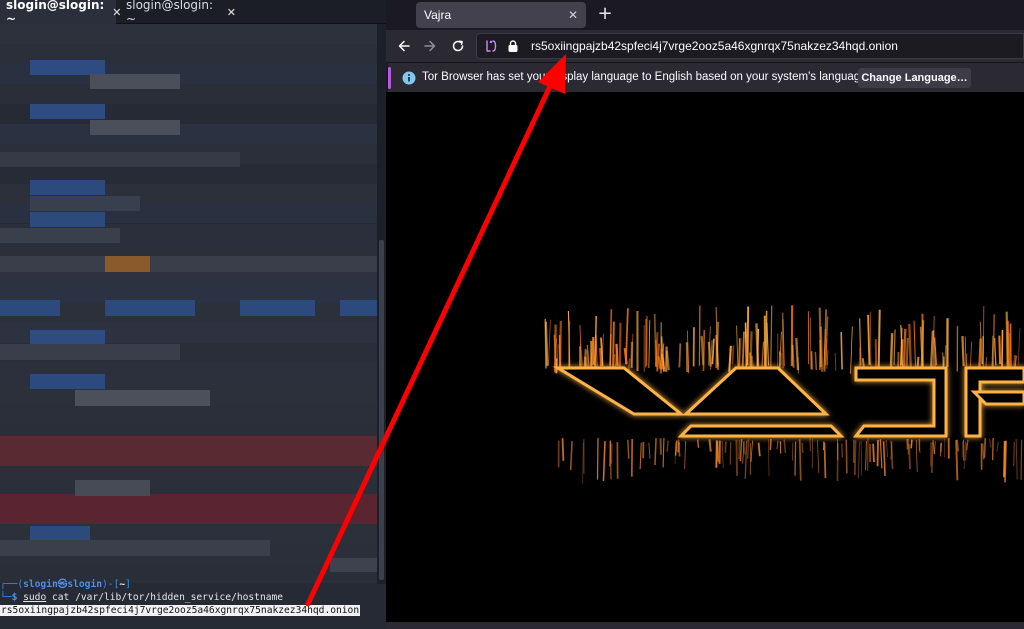 The image size is (1024, 629). What do you see at coordinates (605, 15) in the screenshot?
I see `new-tab-button: +` at bounding box center [605, 15].